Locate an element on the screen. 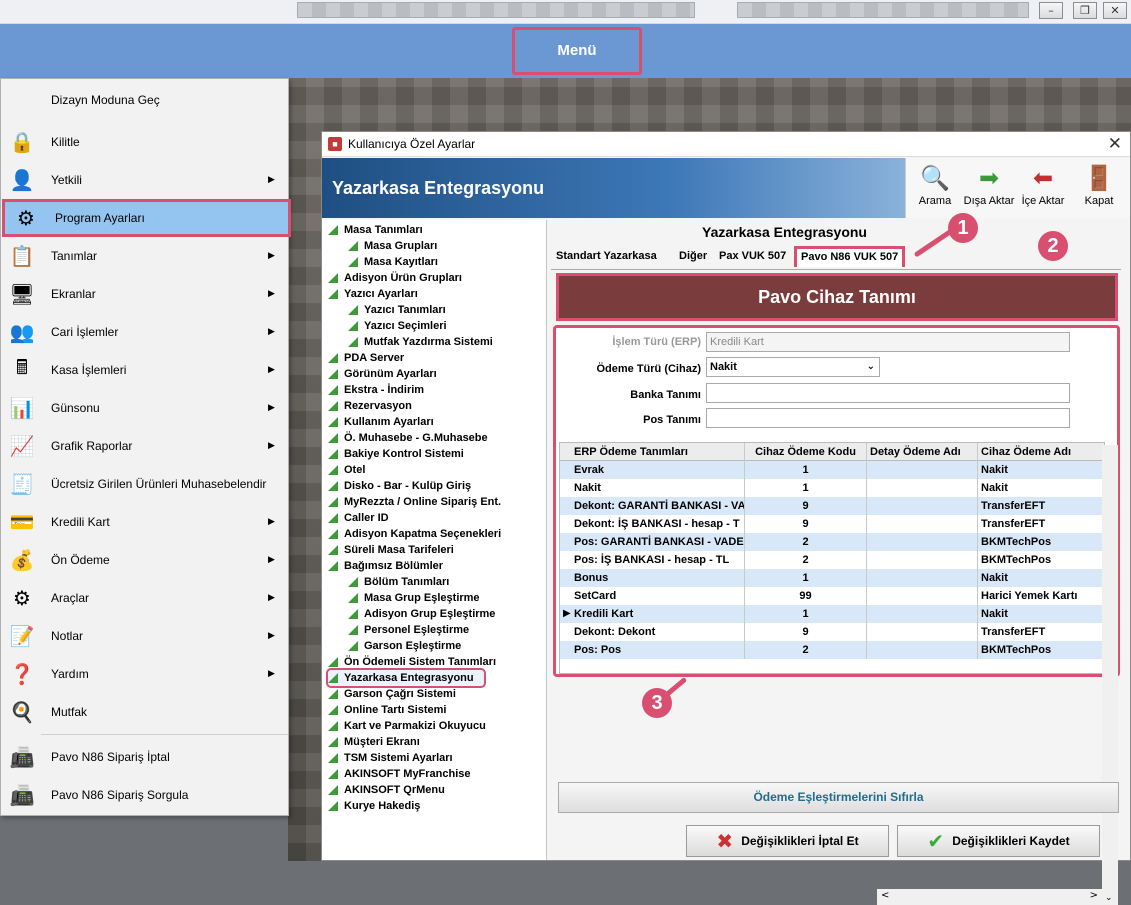 This screenshot has width=1131, height=905. table-row: Dekont: Dekont 9 TransferEFT is located at coordinates (832, 632).